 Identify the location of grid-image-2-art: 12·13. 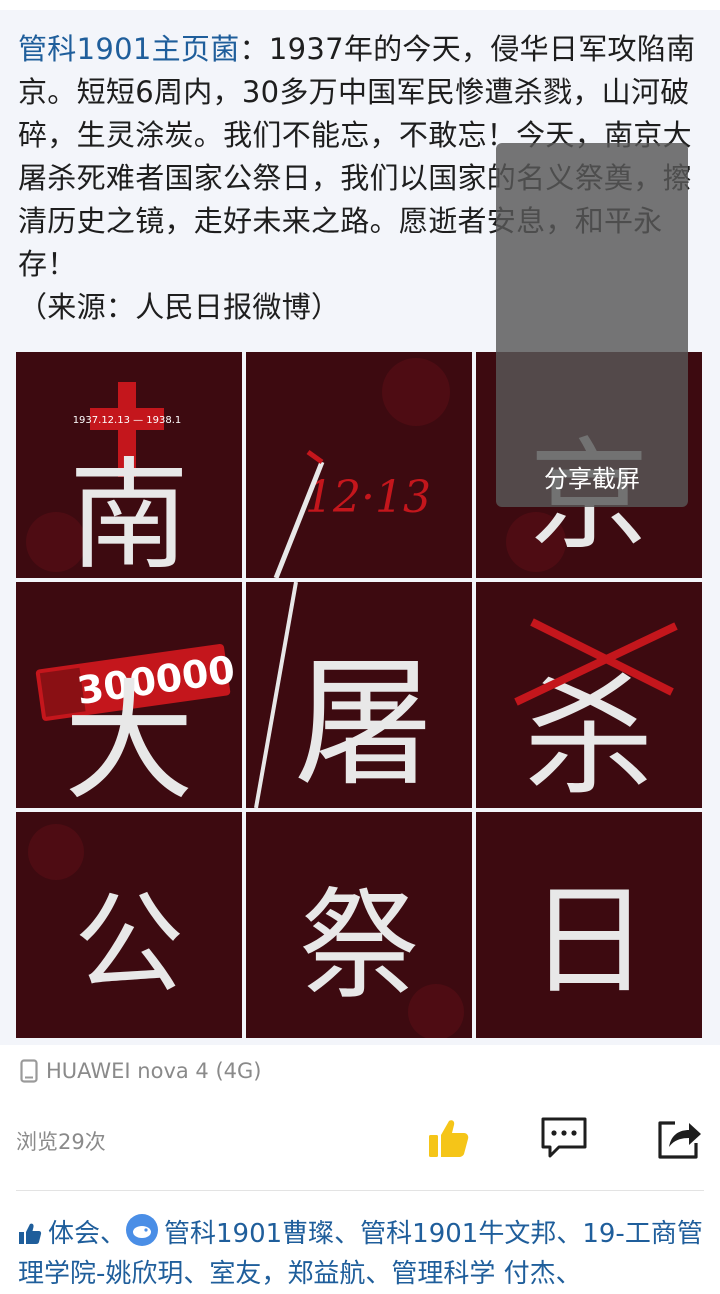
(359, 465).